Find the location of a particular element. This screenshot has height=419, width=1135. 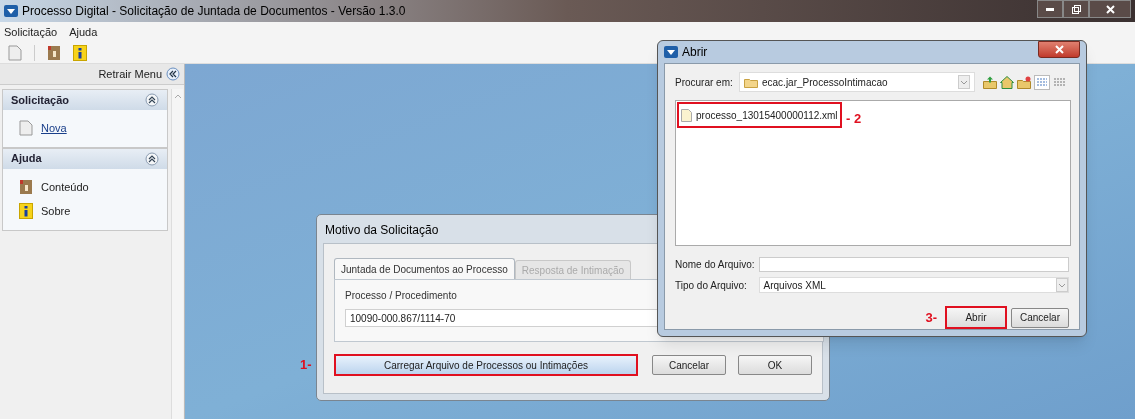

file-name-field is located at coordinates (913, 264).